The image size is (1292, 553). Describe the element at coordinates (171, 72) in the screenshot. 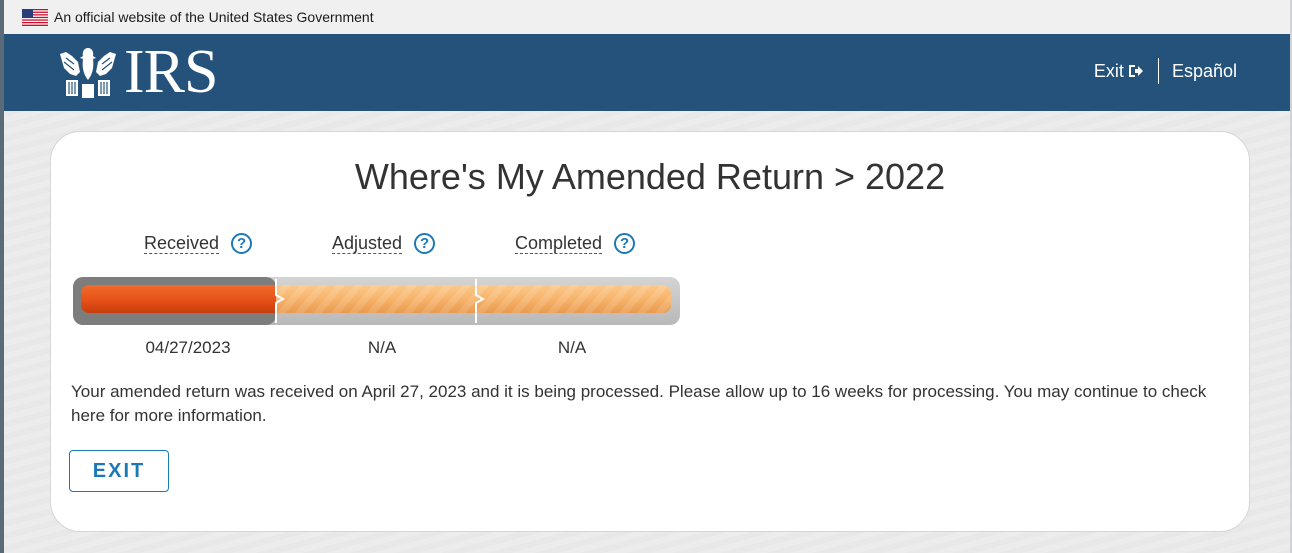

I see `irs-logo-text: IRS` at that location.